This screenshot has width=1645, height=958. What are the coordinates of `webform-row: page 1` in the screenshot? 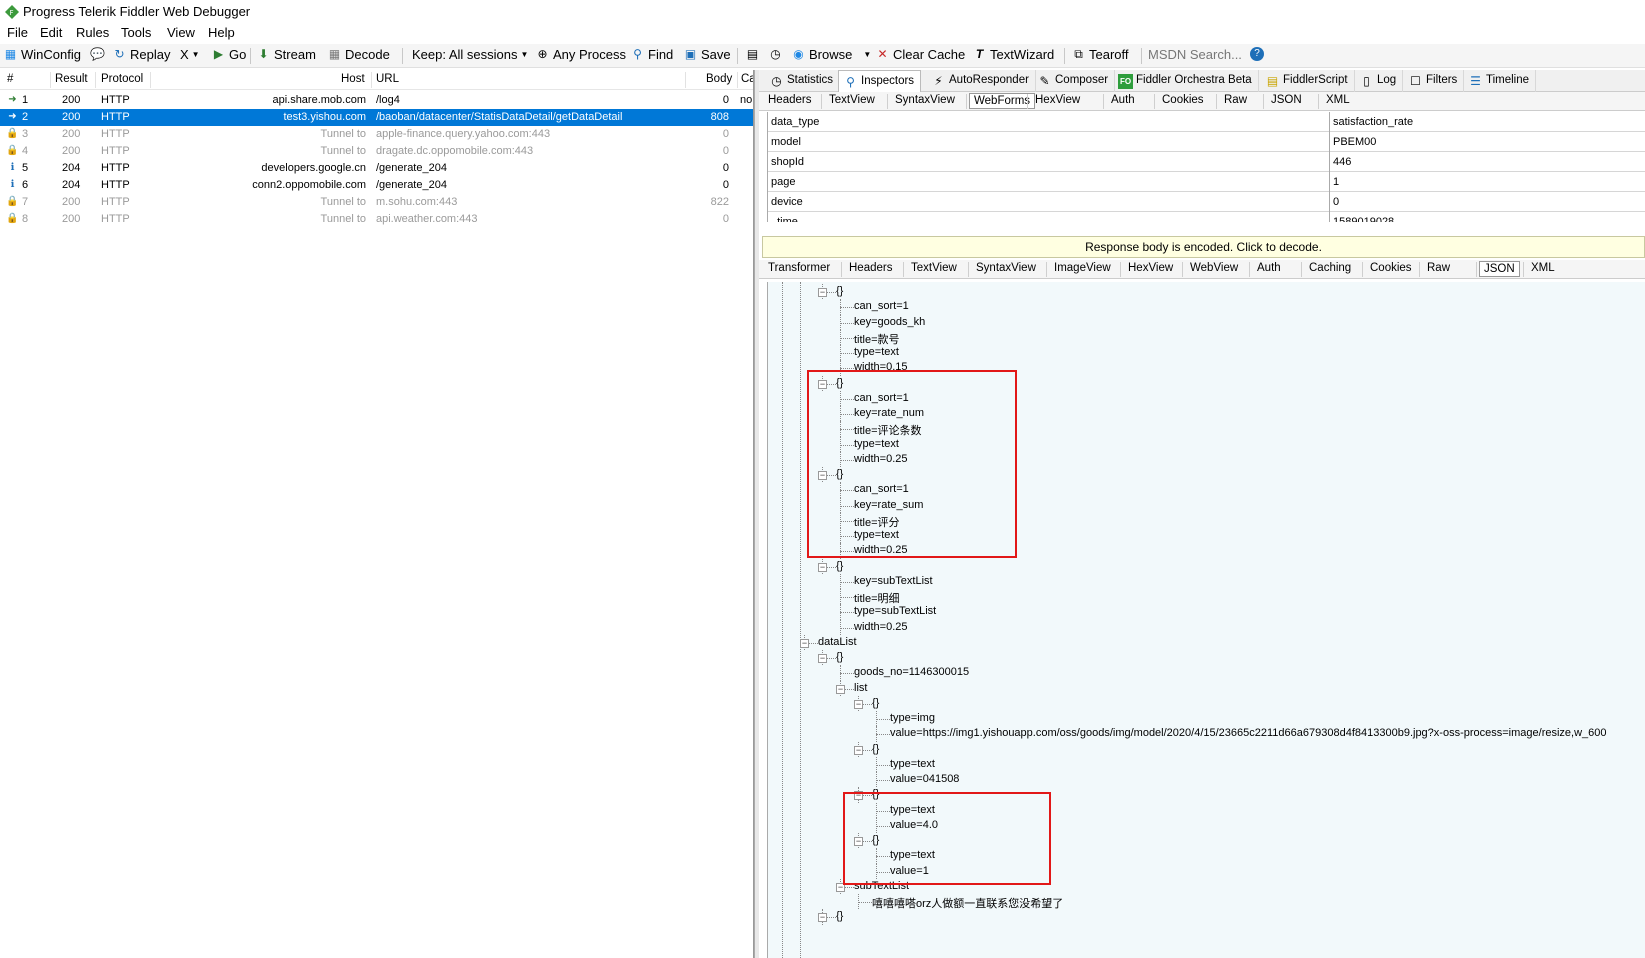 It's located at (1206, 182).